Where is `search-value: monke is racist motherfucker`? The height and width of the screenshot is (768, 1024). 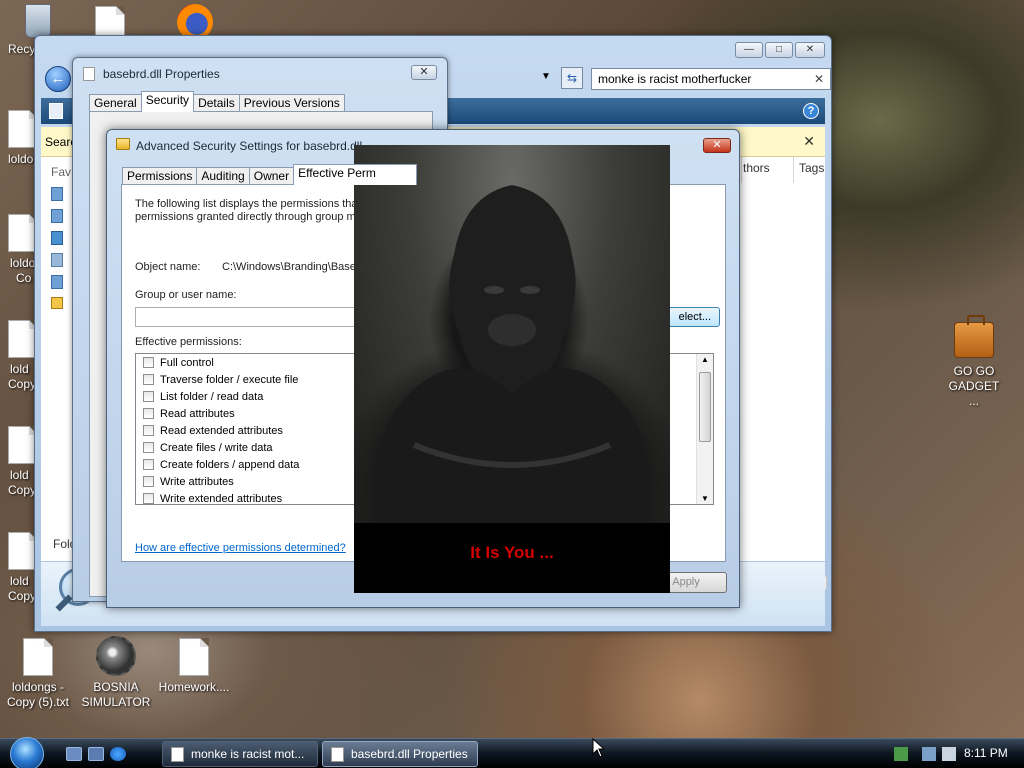 search-value: monke is racist motherfucker is located at coordinates (675, 79).